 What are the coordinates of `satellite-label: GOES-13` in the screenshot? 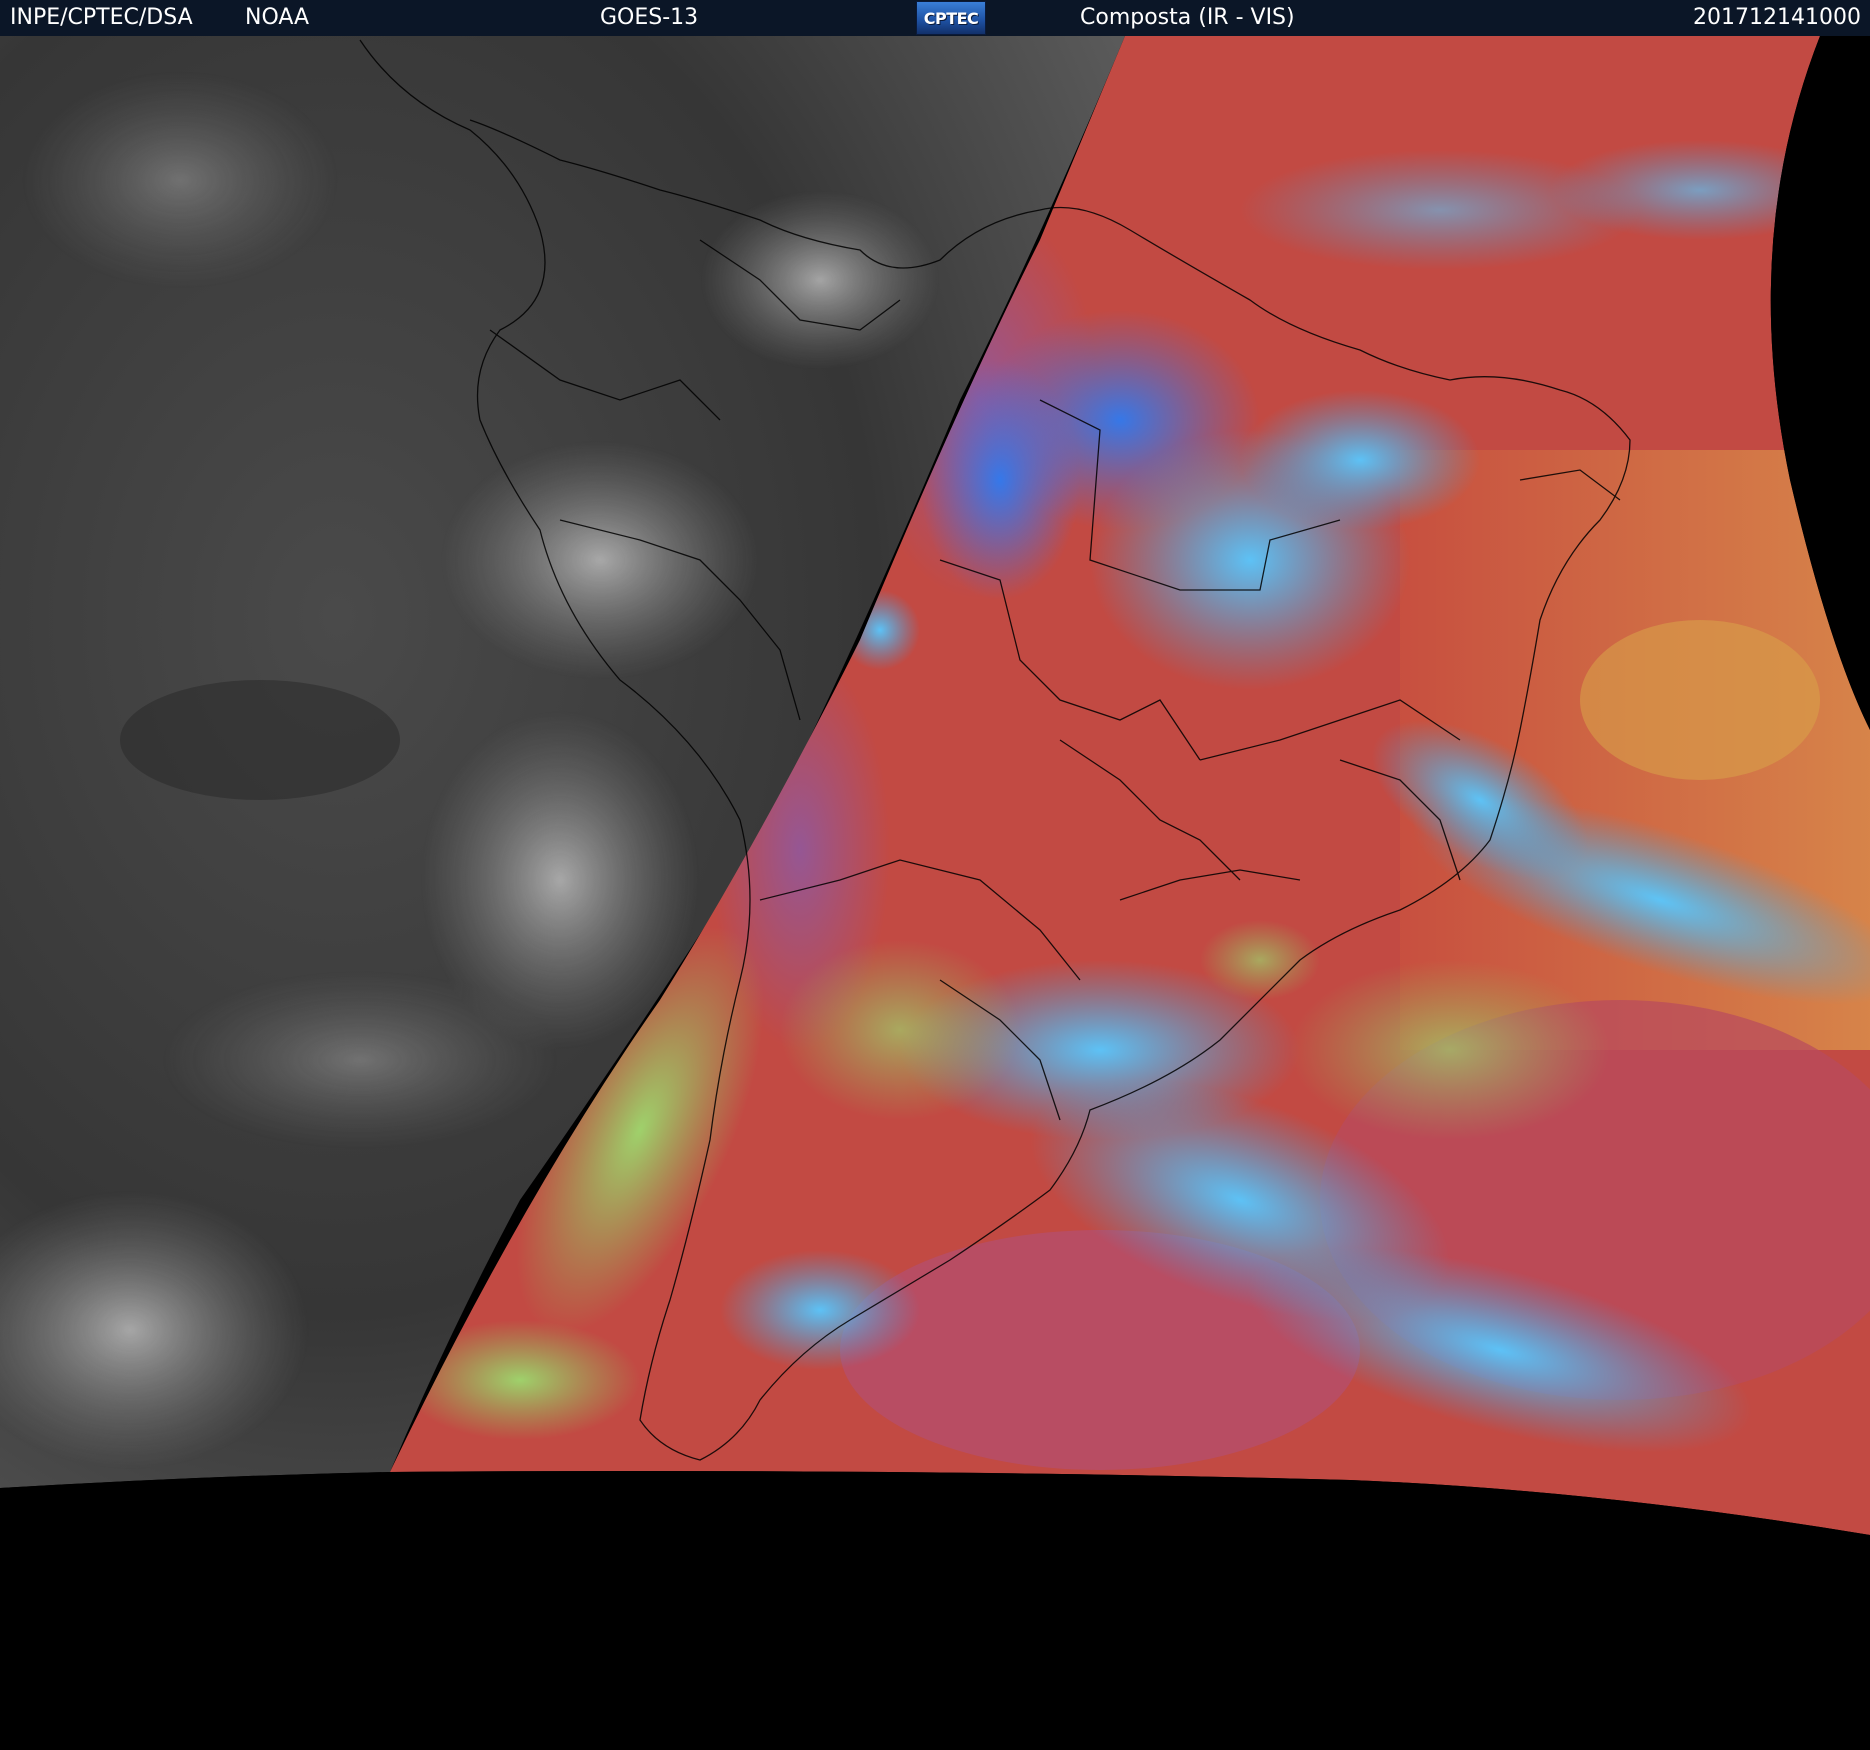 It's located at (649, 17).